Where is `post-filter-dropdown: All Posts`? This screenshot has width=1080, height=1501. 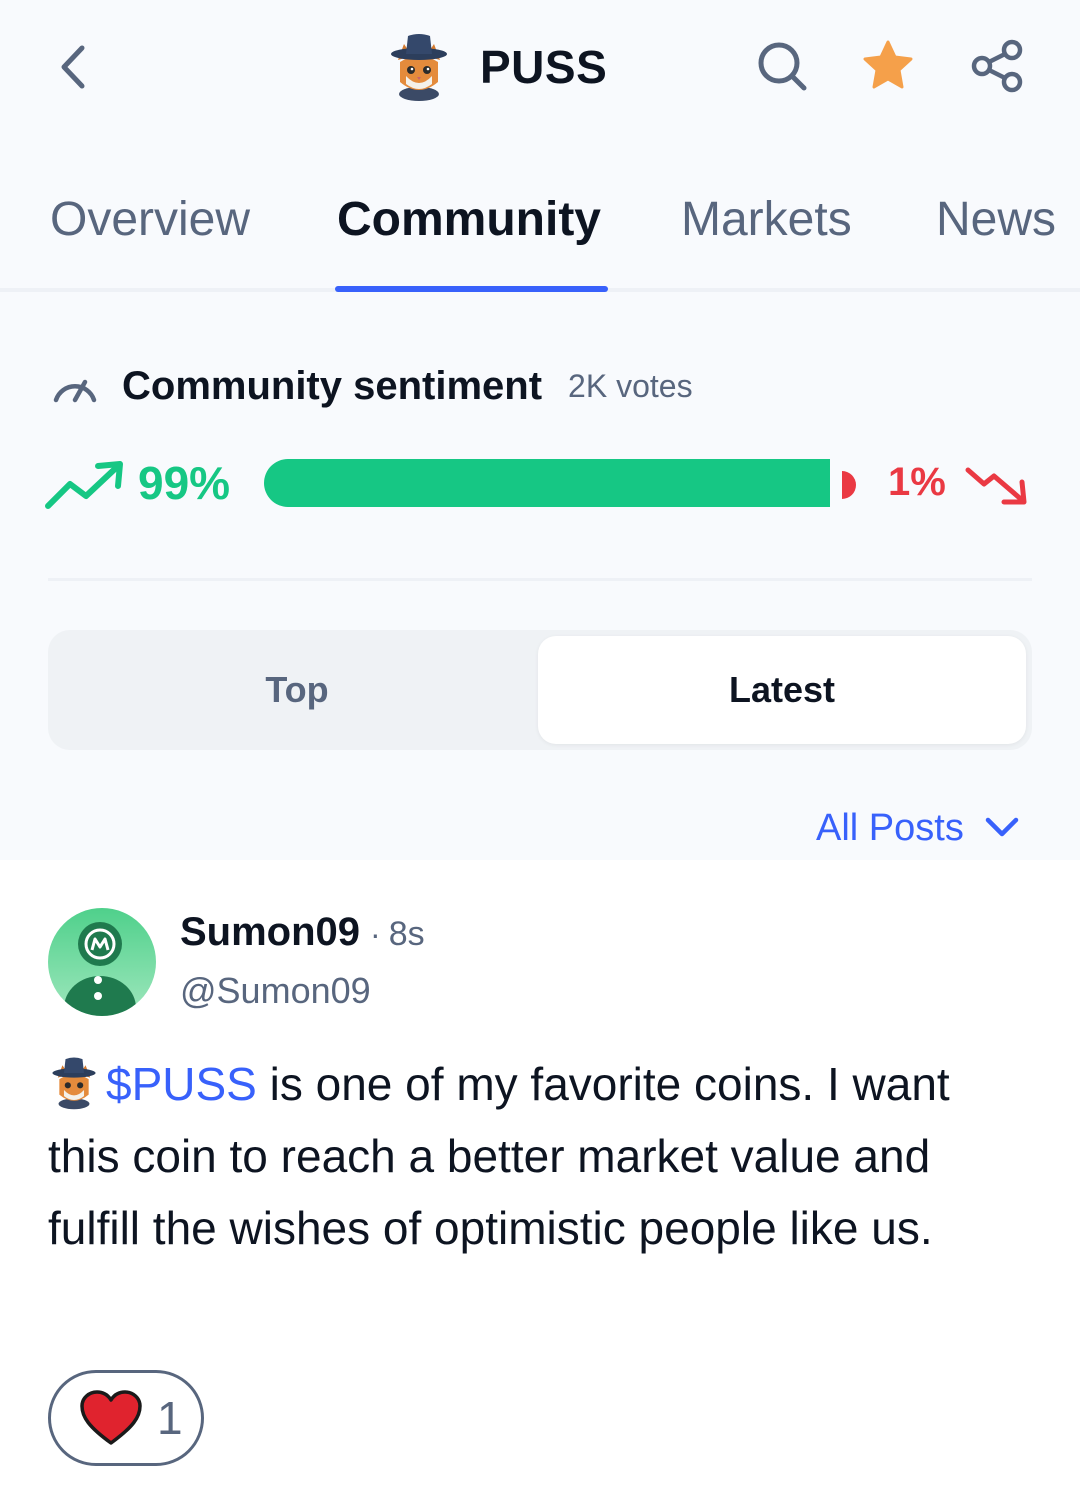
post-filter-dropdown: All Posts is located at coordinates (918, 828).